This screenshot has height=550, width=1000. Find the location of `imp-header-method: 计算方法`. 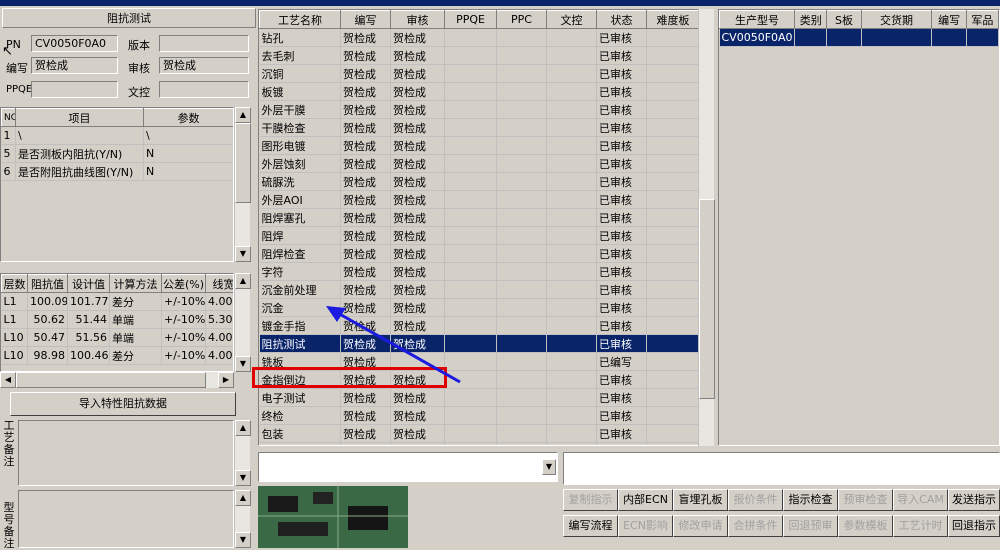

imp-header-method: 计算方法 is located at coordinates (135, 283).